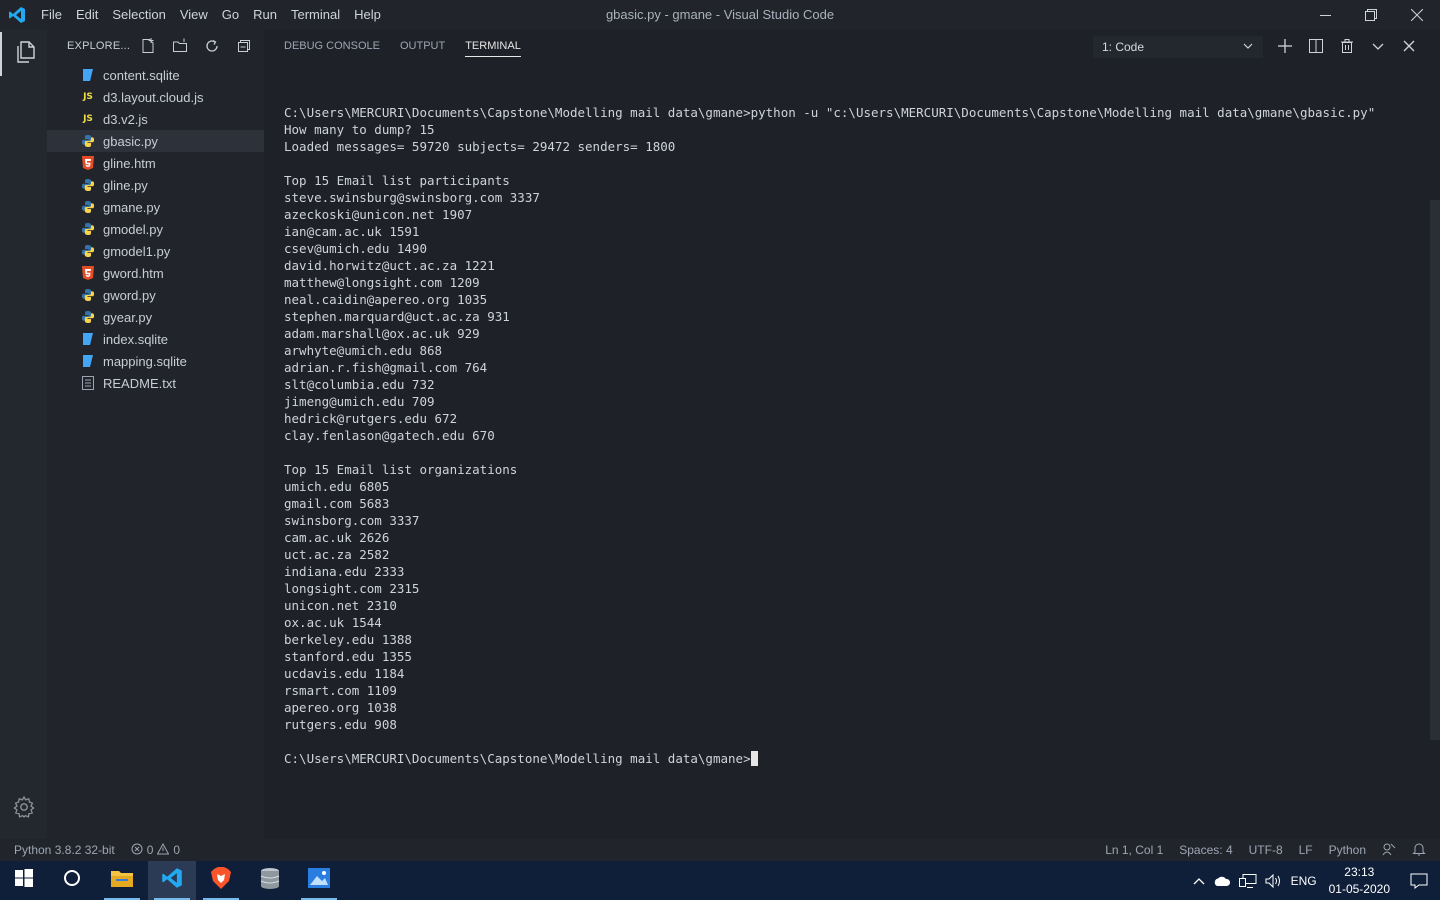  I want to click on file-item: gline.py, so click(155, 185).